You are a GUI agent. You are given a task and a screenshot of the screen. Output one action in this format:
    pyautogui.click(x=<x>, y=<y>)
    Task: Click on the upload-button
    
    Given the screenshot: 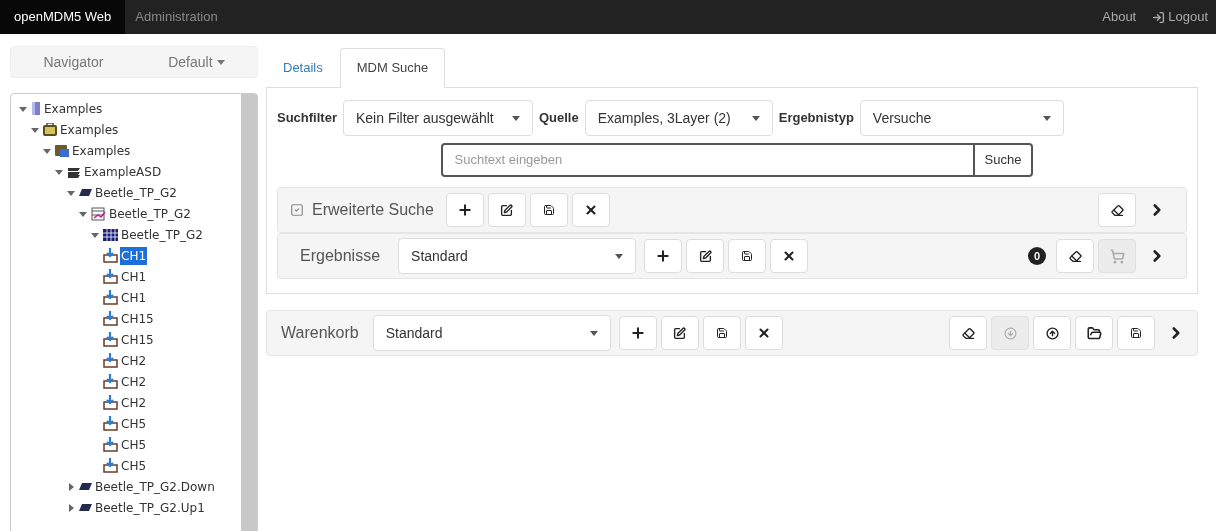 What is the action you would take?
    pyautogui.click(x=1052, y=333)
    